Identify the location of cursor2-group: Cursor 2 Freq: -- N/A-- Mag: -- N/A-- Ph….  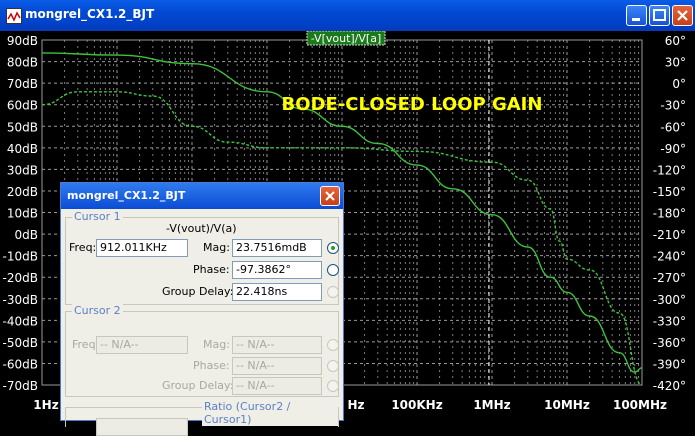
(202, 350).